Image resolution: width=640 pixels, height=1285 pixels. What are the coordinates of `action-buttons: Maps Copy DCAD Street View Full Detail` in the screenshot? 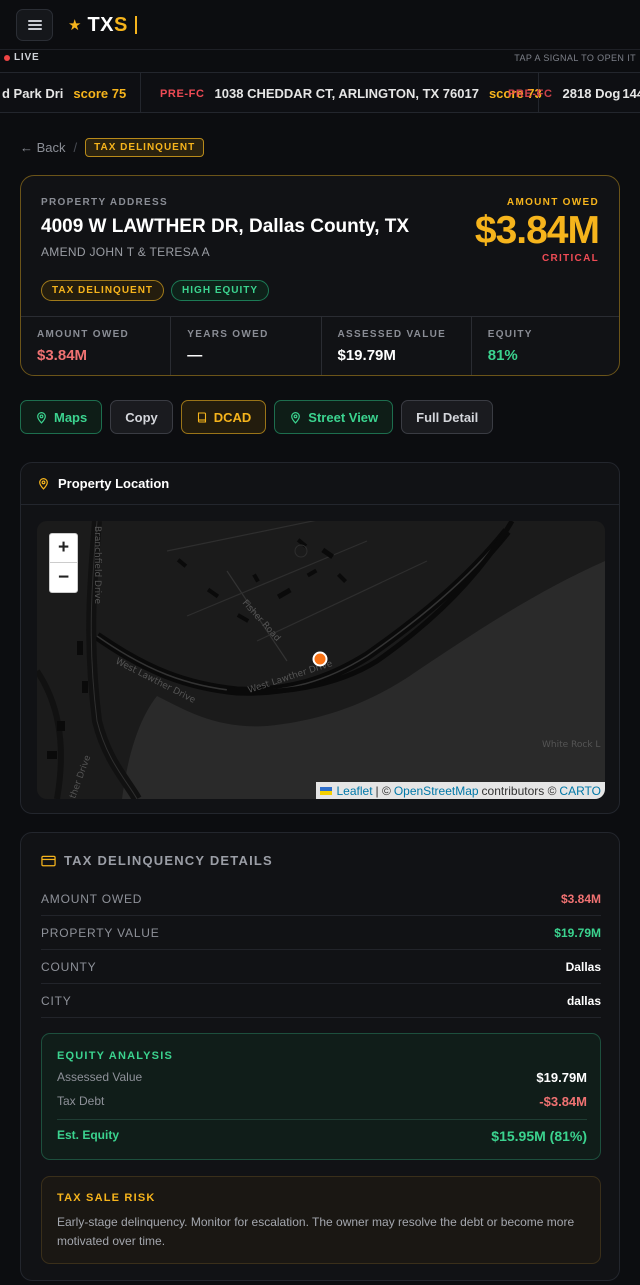 It's located at (257, 417).